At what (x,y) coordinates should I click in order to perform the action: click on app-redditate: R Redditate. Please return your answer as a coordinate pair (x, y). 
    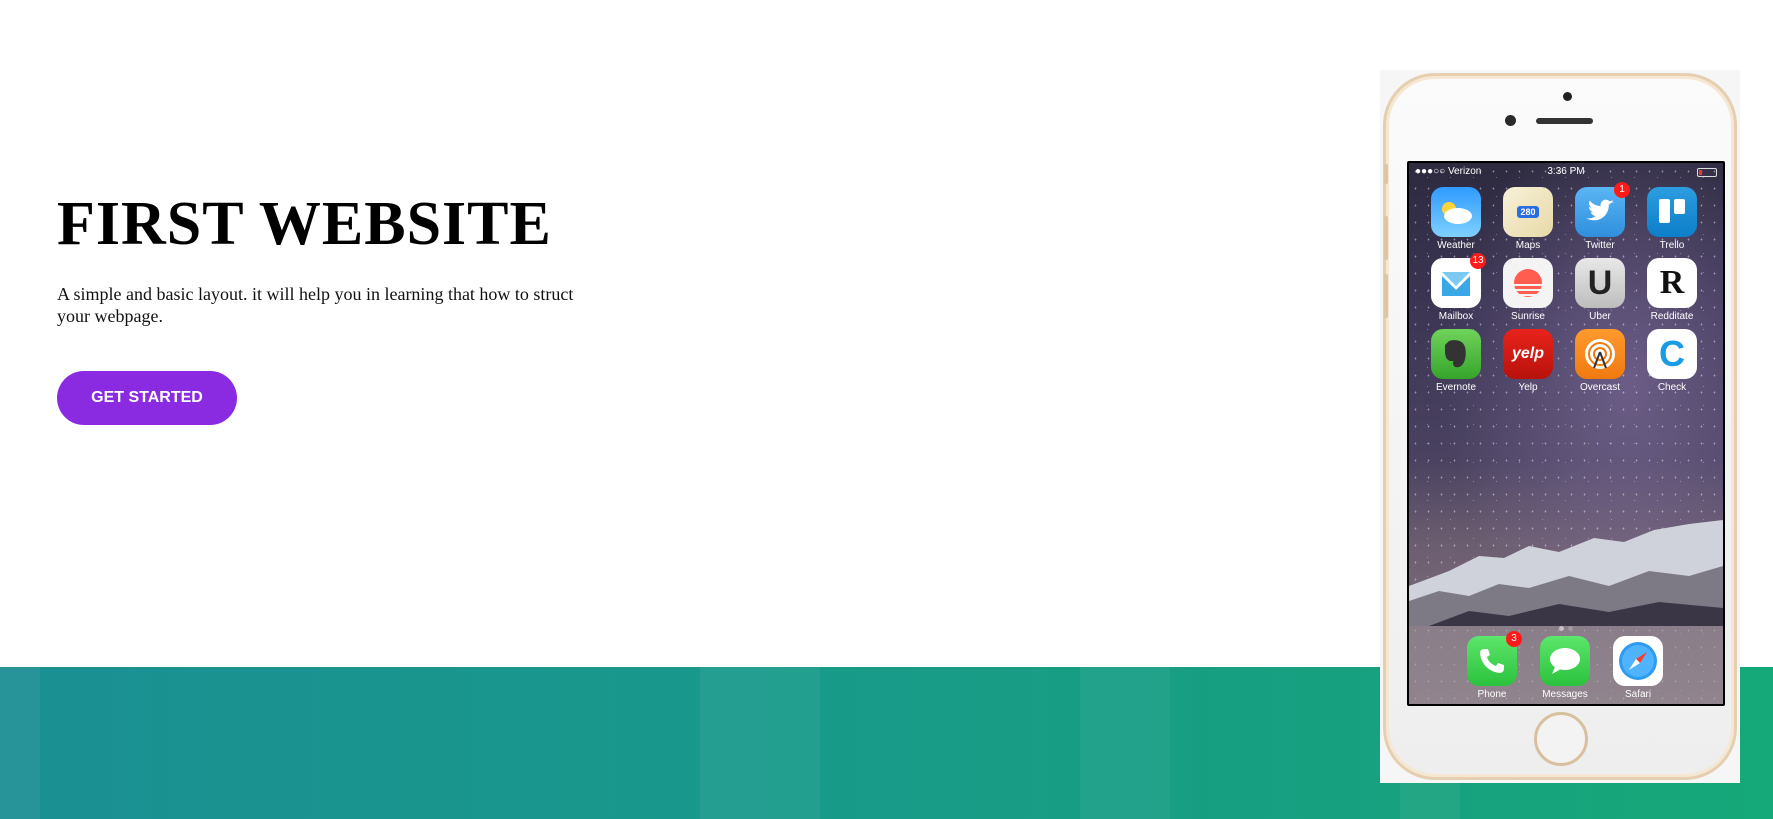
    Looking at the image, I should click on (1672, 290).